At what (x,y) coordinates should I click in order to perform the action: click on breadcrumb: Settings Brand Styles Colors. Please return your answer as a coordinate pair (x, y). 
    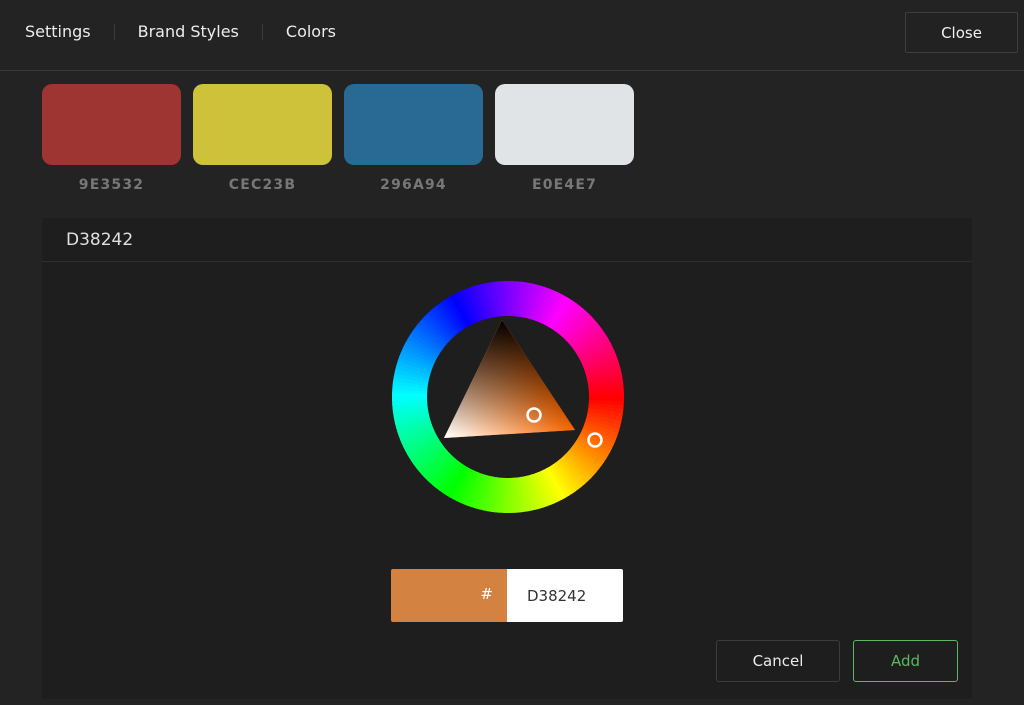
    Looking at the image, I should click on (180, 32).